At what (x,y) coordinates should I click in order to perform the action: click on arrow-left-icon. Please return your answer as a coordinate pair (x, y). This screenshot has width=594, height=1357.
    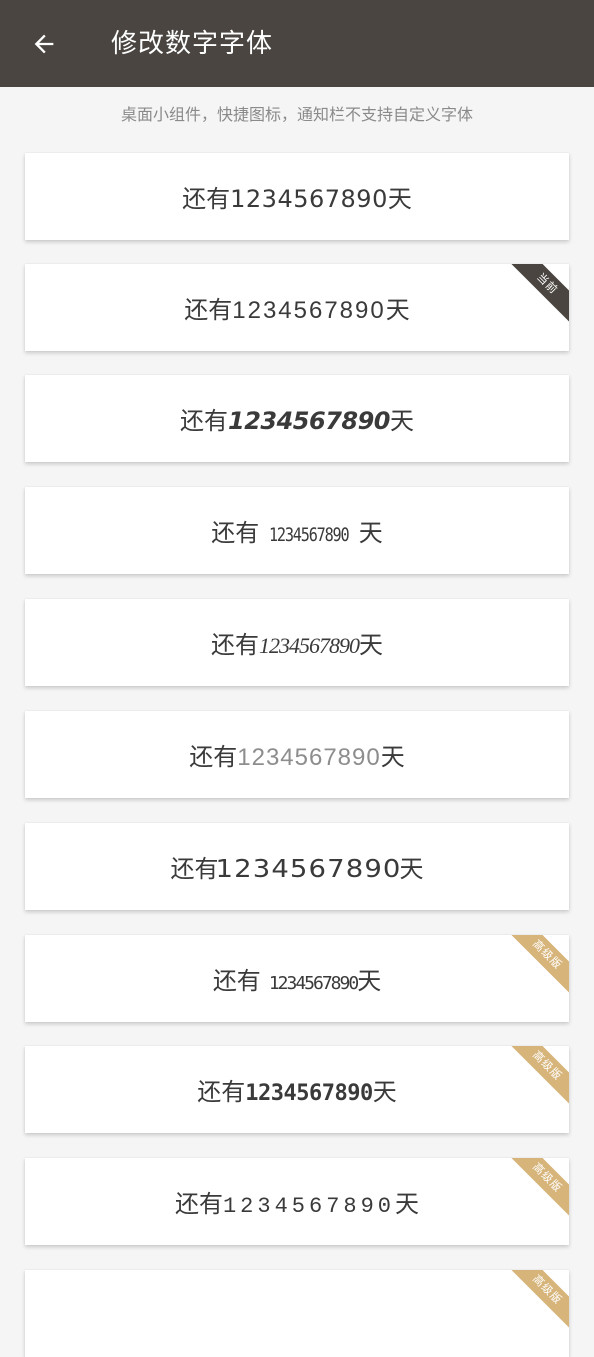
    Looking at the image, I should click on (44, 44).